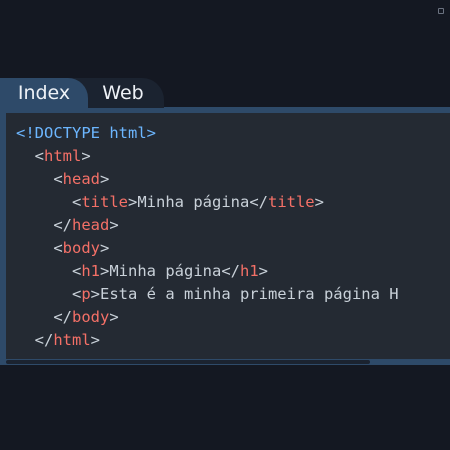  I want to click on code-text: >Esta é a minha primeira página H, so click(244, 294).